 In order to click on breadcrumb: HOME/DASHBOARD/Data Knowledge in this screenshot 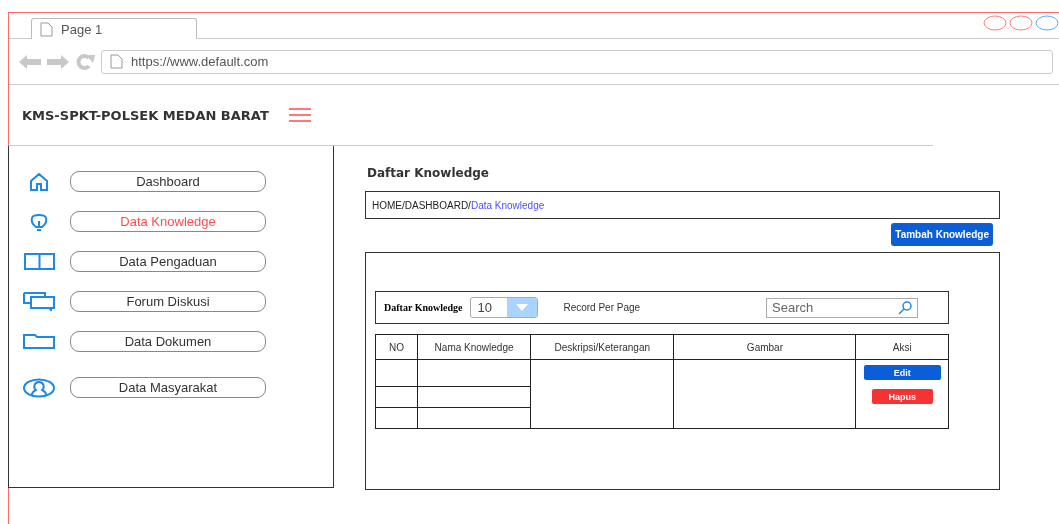, I will do `click(682, 205)`.